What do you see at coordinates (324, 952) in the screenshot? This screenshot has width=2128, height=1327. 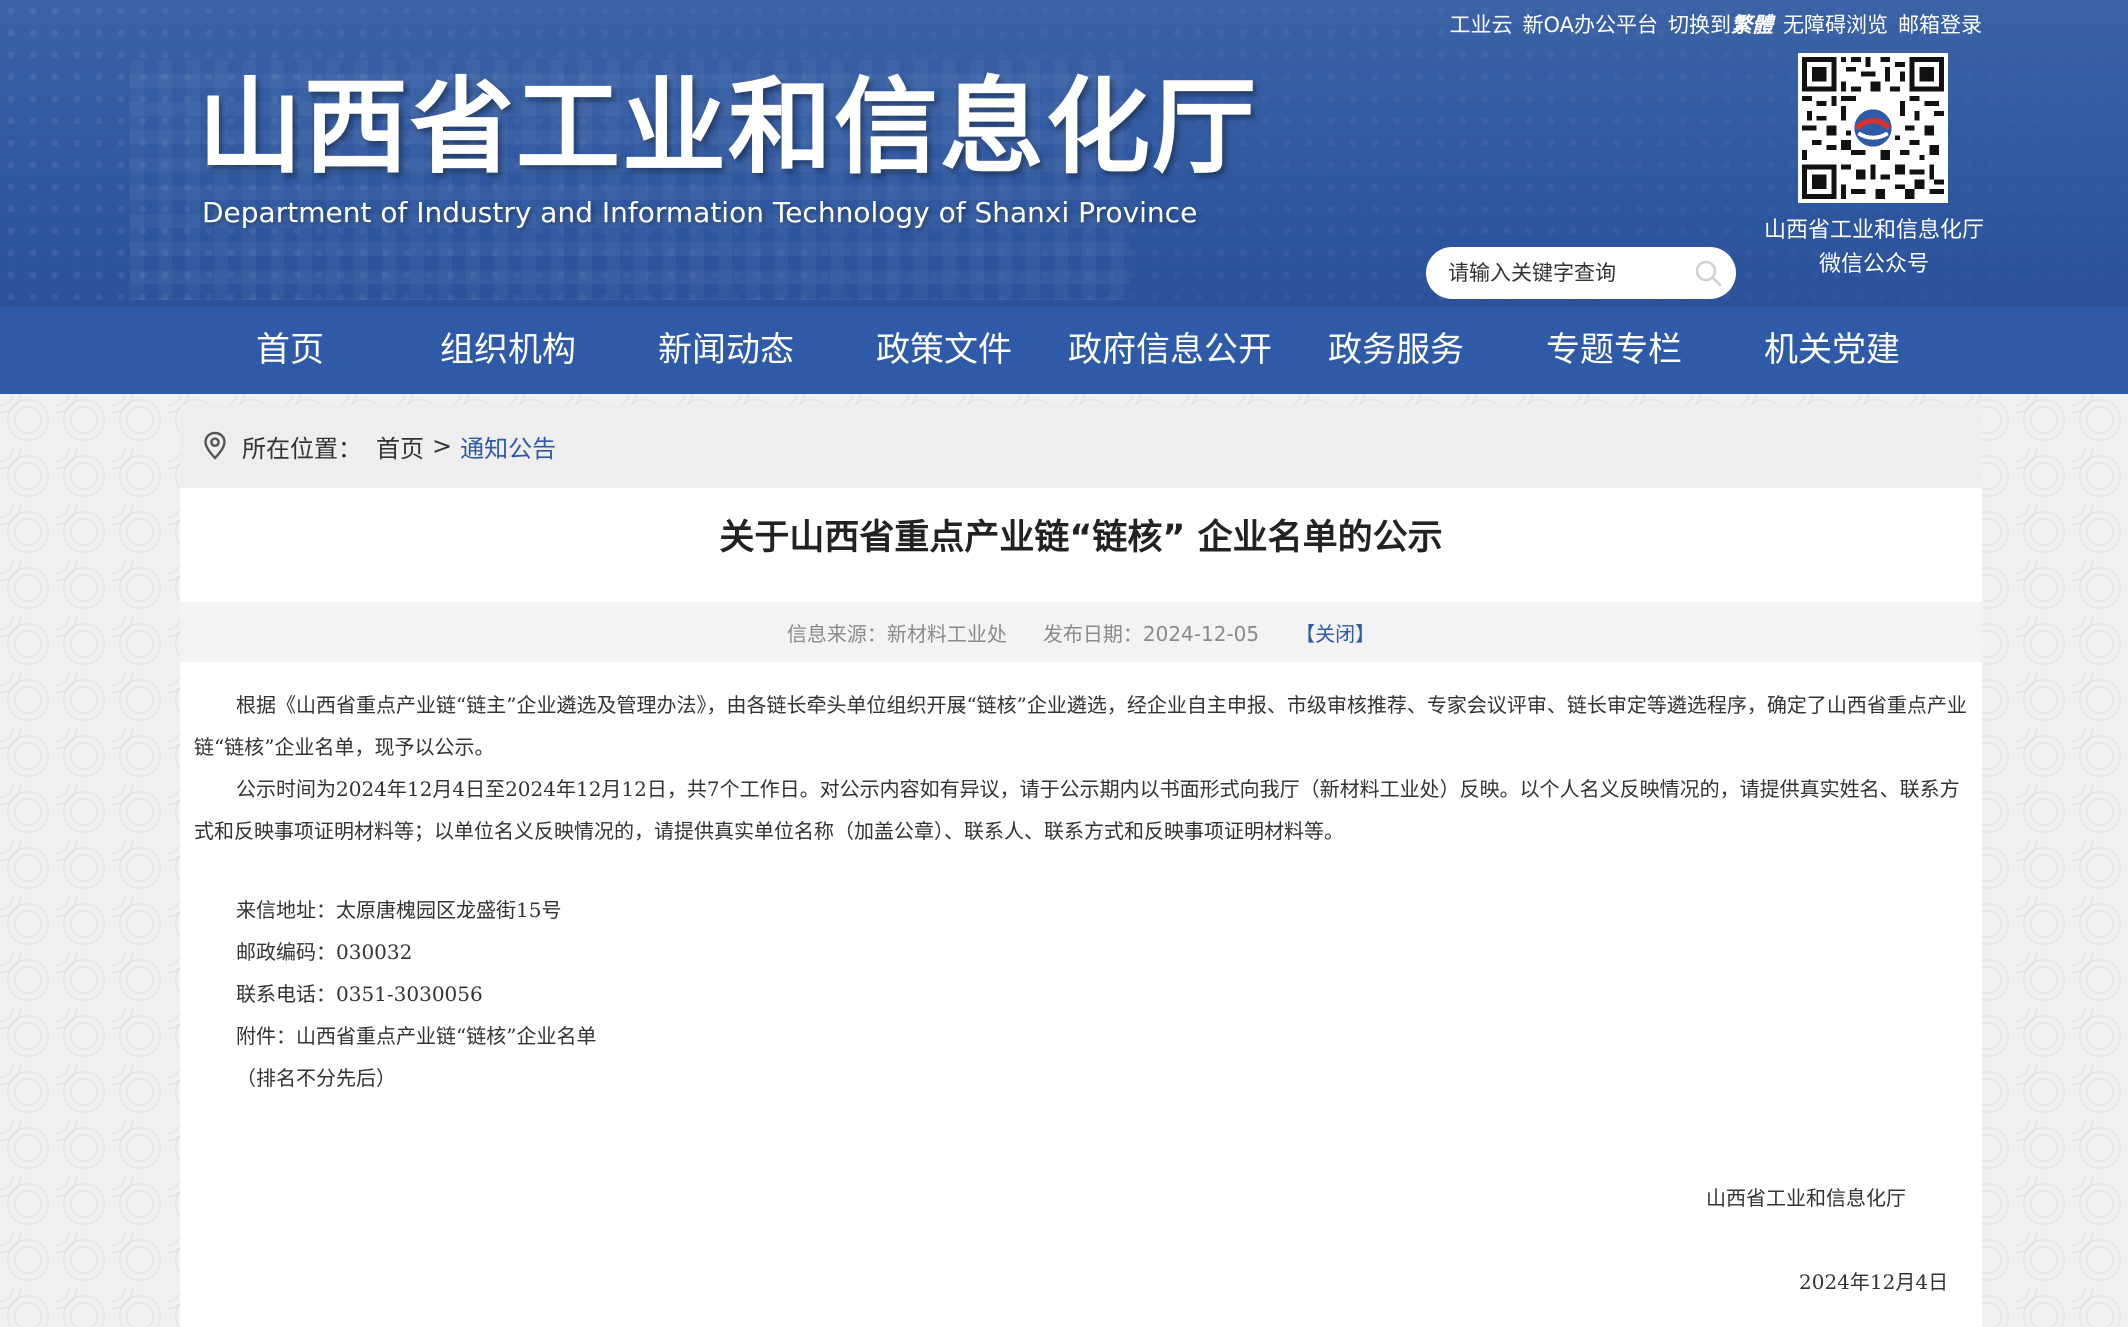 I see `contact-postcode: 邮政编码：030032` at bounding box center [324, 952].